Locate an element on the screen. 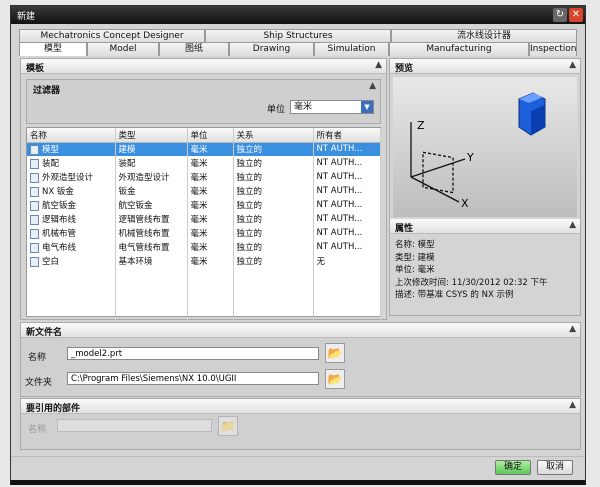  csys-preview-icon: Z Y X is located at coordinates (478, 151).